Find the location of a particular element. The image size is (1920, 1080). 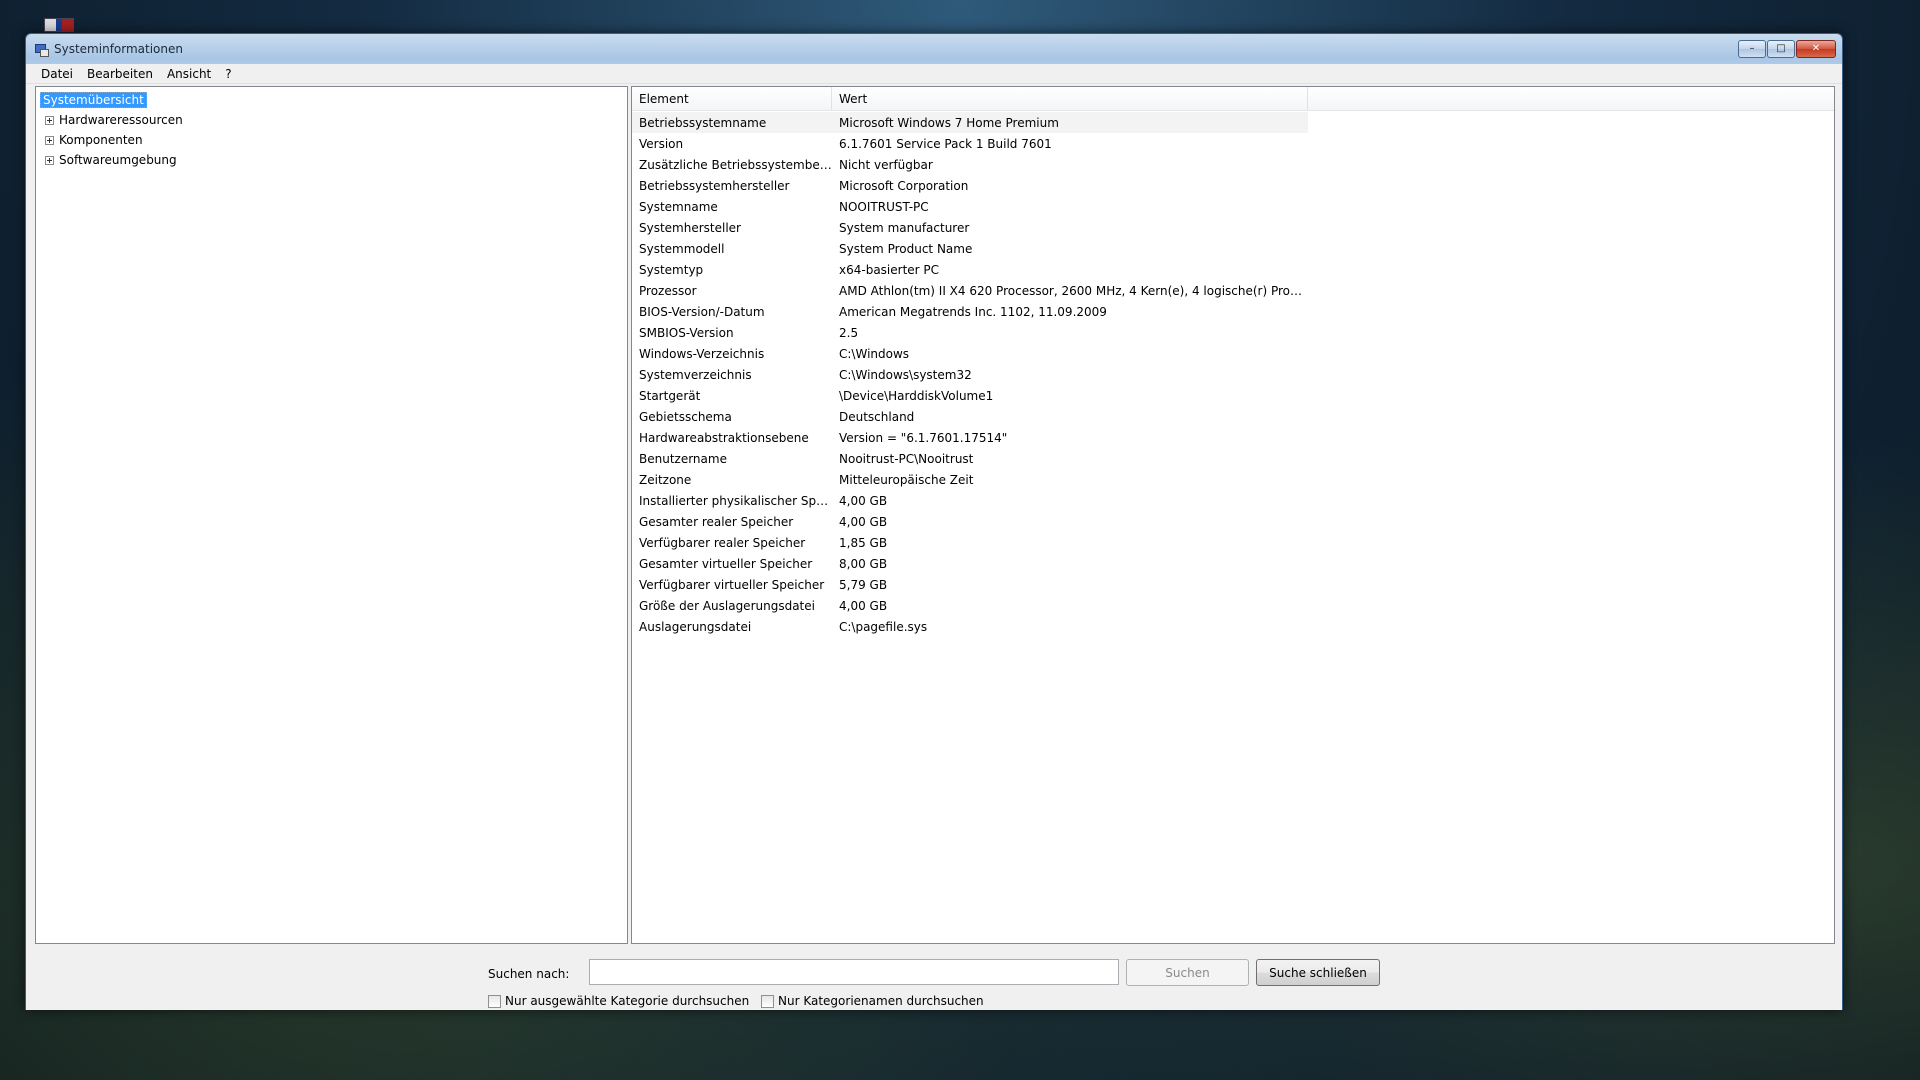

tree-item-hardwareressourcen: Hardwareressourcen is located at coordinates (331, 120).